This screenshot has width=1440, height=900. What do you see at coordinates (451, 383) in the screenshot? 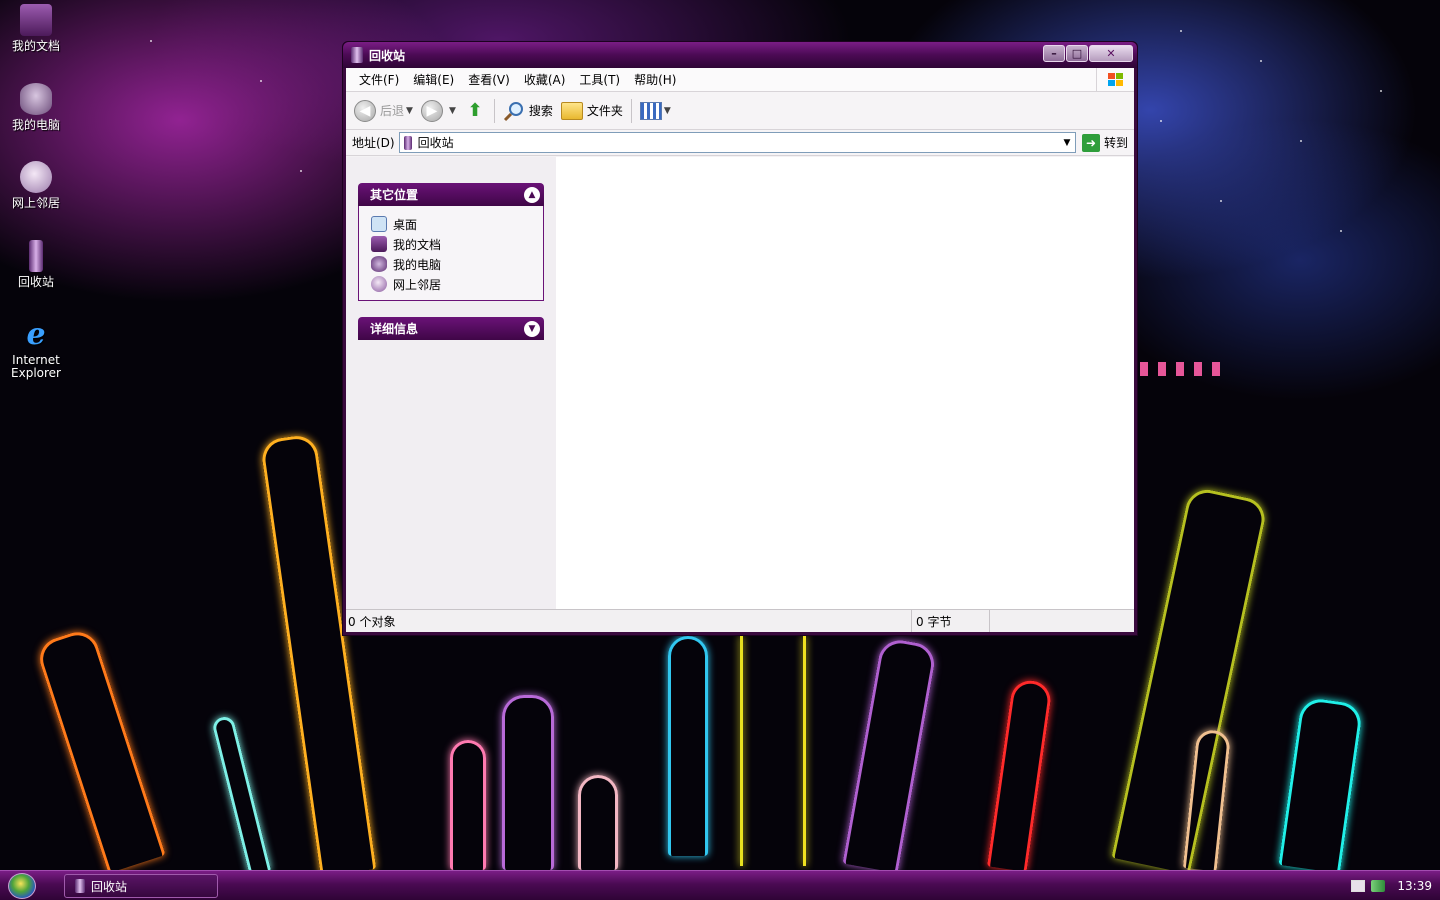
I see `task-pane: 其它位置 ▲ 桌面 我的文档 我的电脑 网上邻居 详细信息 ▼` at bounding box center [451, 383].